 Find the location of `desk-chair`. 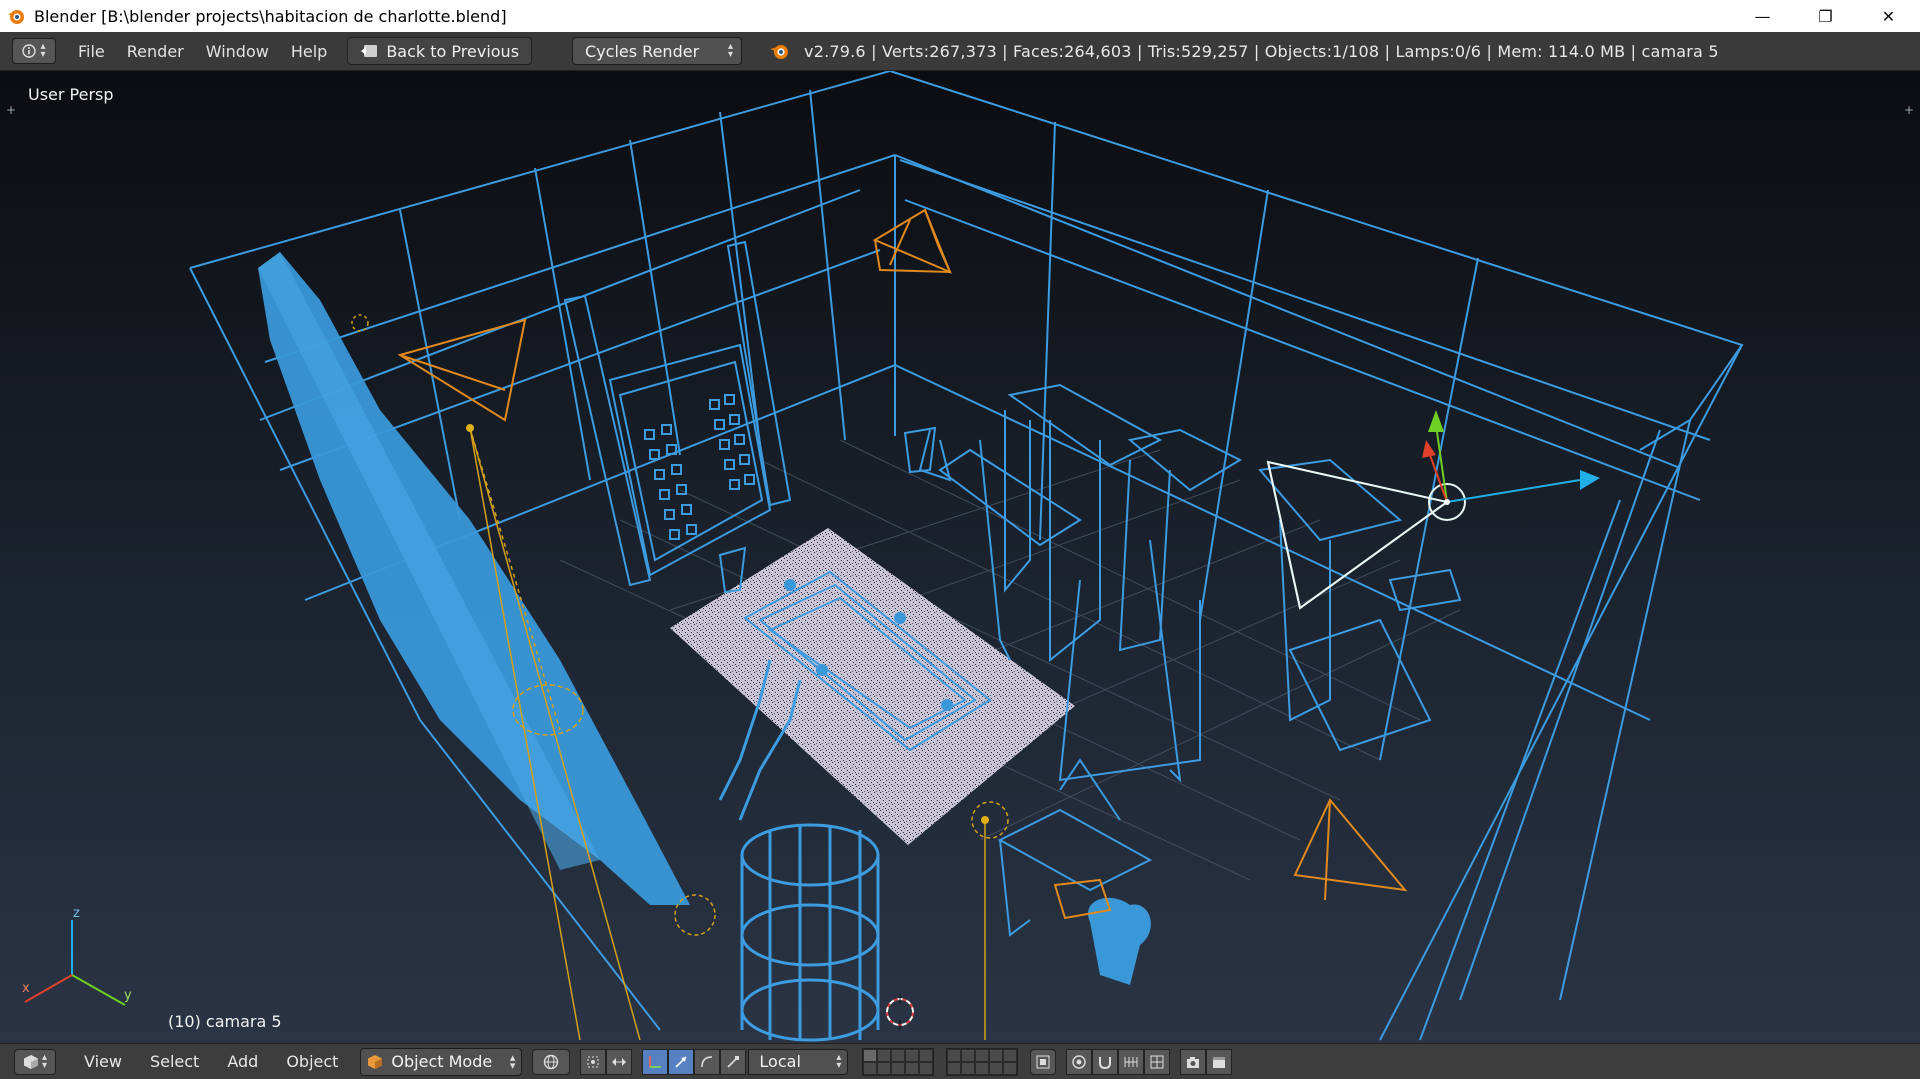

desk-chair is located at coordinates (1119, 941).